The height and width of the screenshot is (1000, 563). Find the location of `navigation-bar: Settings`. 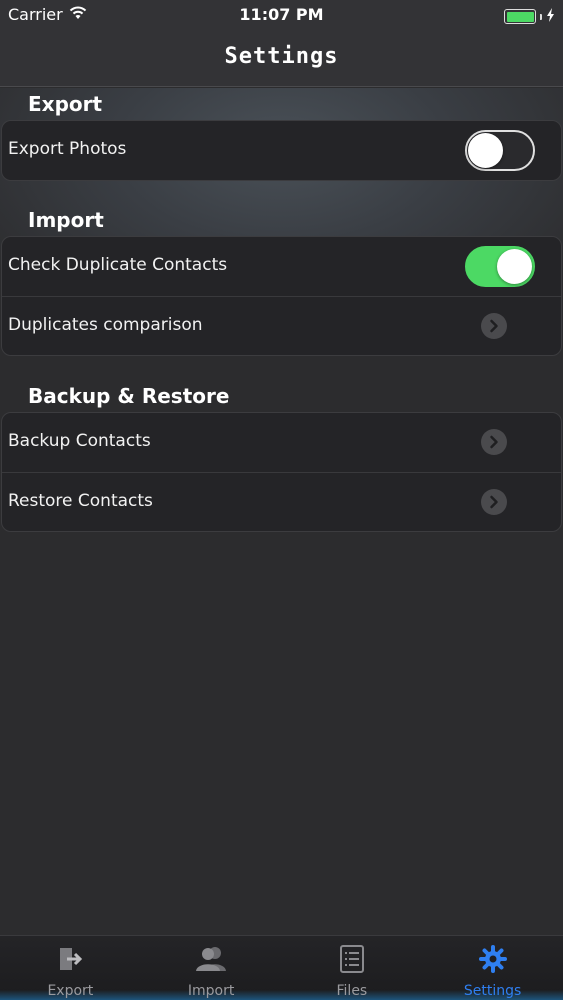

navigation-bar: Settings is located at coordinates (281, 58).